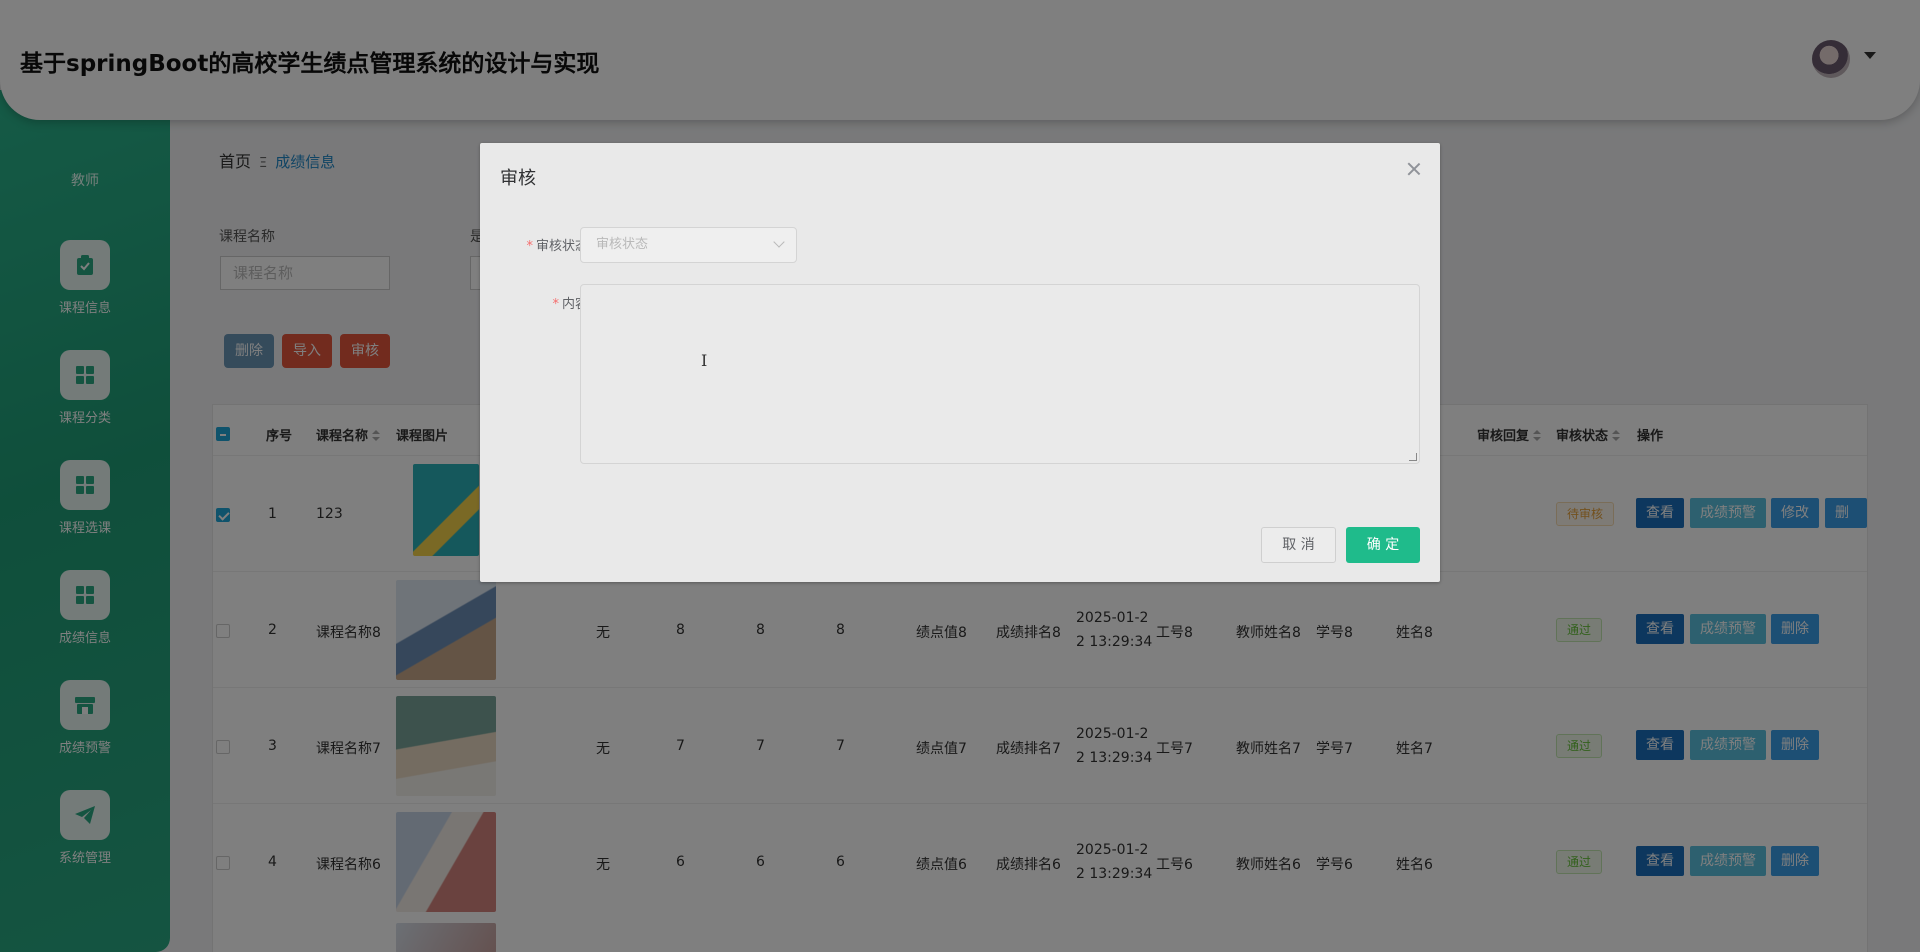  What do you see at coordinates (1000, 374) in the screenshot?
I see `content-textarea` at bounding box center [1000, 374].